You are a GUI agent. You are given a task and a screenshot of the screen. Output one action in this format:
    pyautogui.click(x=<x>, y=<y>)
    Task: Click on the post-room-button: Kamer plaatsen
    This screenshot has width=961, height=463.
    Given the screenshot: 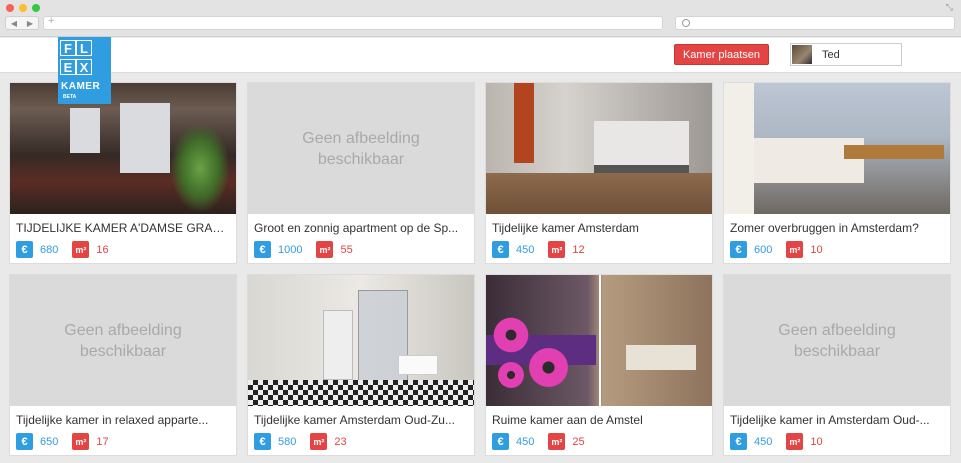 What is the action you would take?
    pyautogui.click(x=721, y=54)
    